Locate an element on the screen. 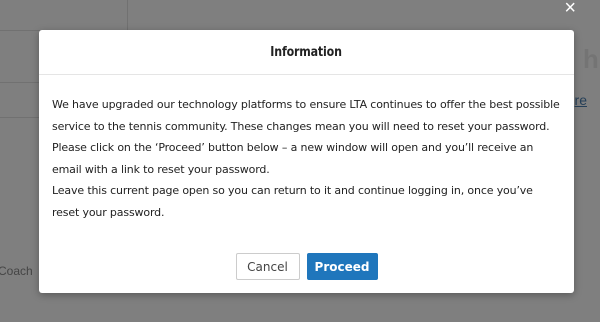  proceed-button: Proceed is located at coordinates (342, 266).